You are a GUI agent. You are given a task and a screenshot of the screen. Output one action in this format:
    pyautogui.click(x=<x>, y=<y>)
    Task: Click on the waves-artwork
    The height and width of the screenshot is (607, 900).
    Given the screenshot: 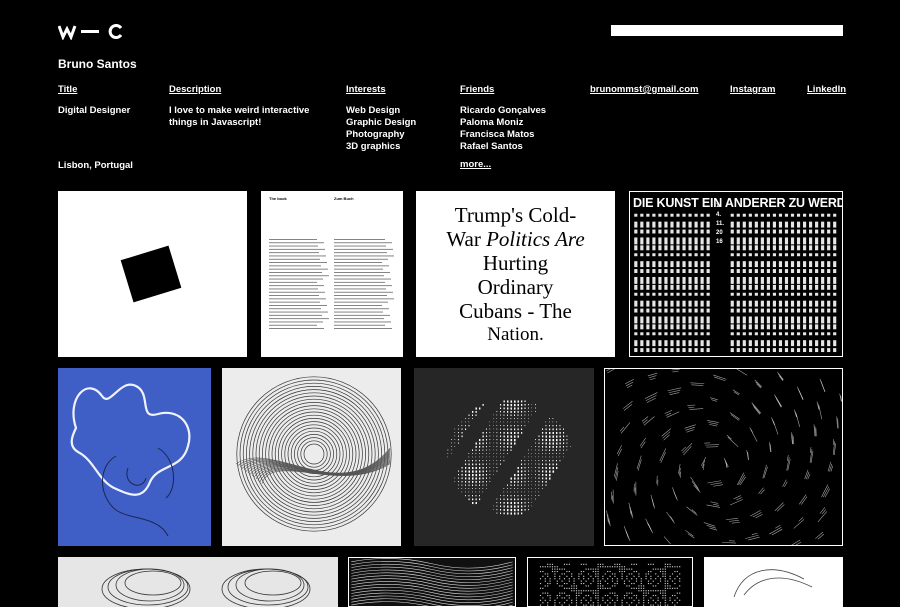 What is the action you would take?
    pyautogui.click(x=432, y=582)
    